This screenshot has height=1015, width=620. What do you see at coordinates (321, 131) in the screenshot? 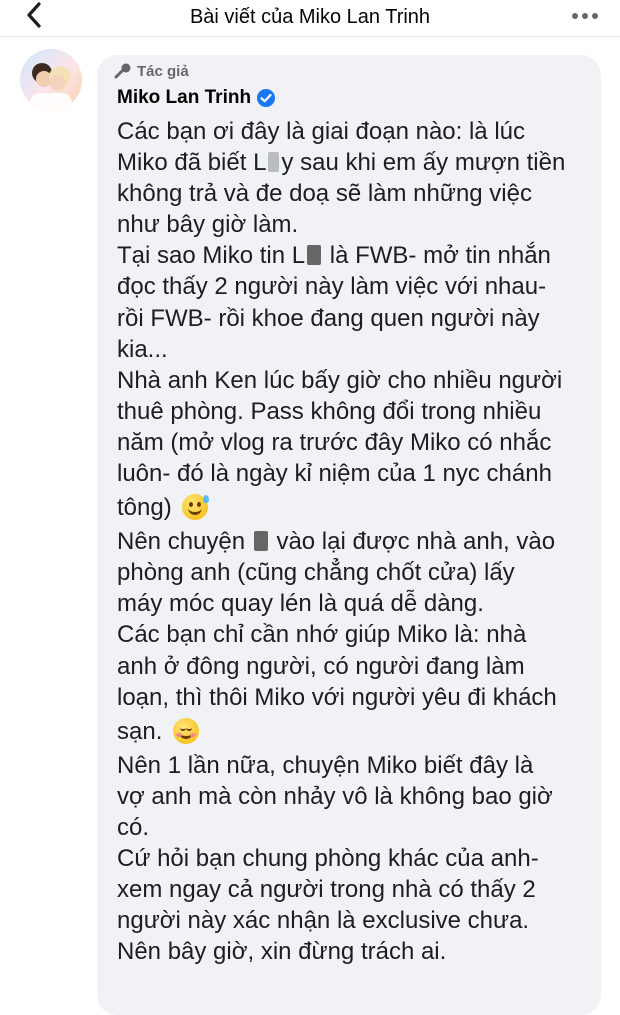
I see `text-line: Các bạn ơi đây là giai đoạn nào: là lúc` at bounding box center [321, 131].